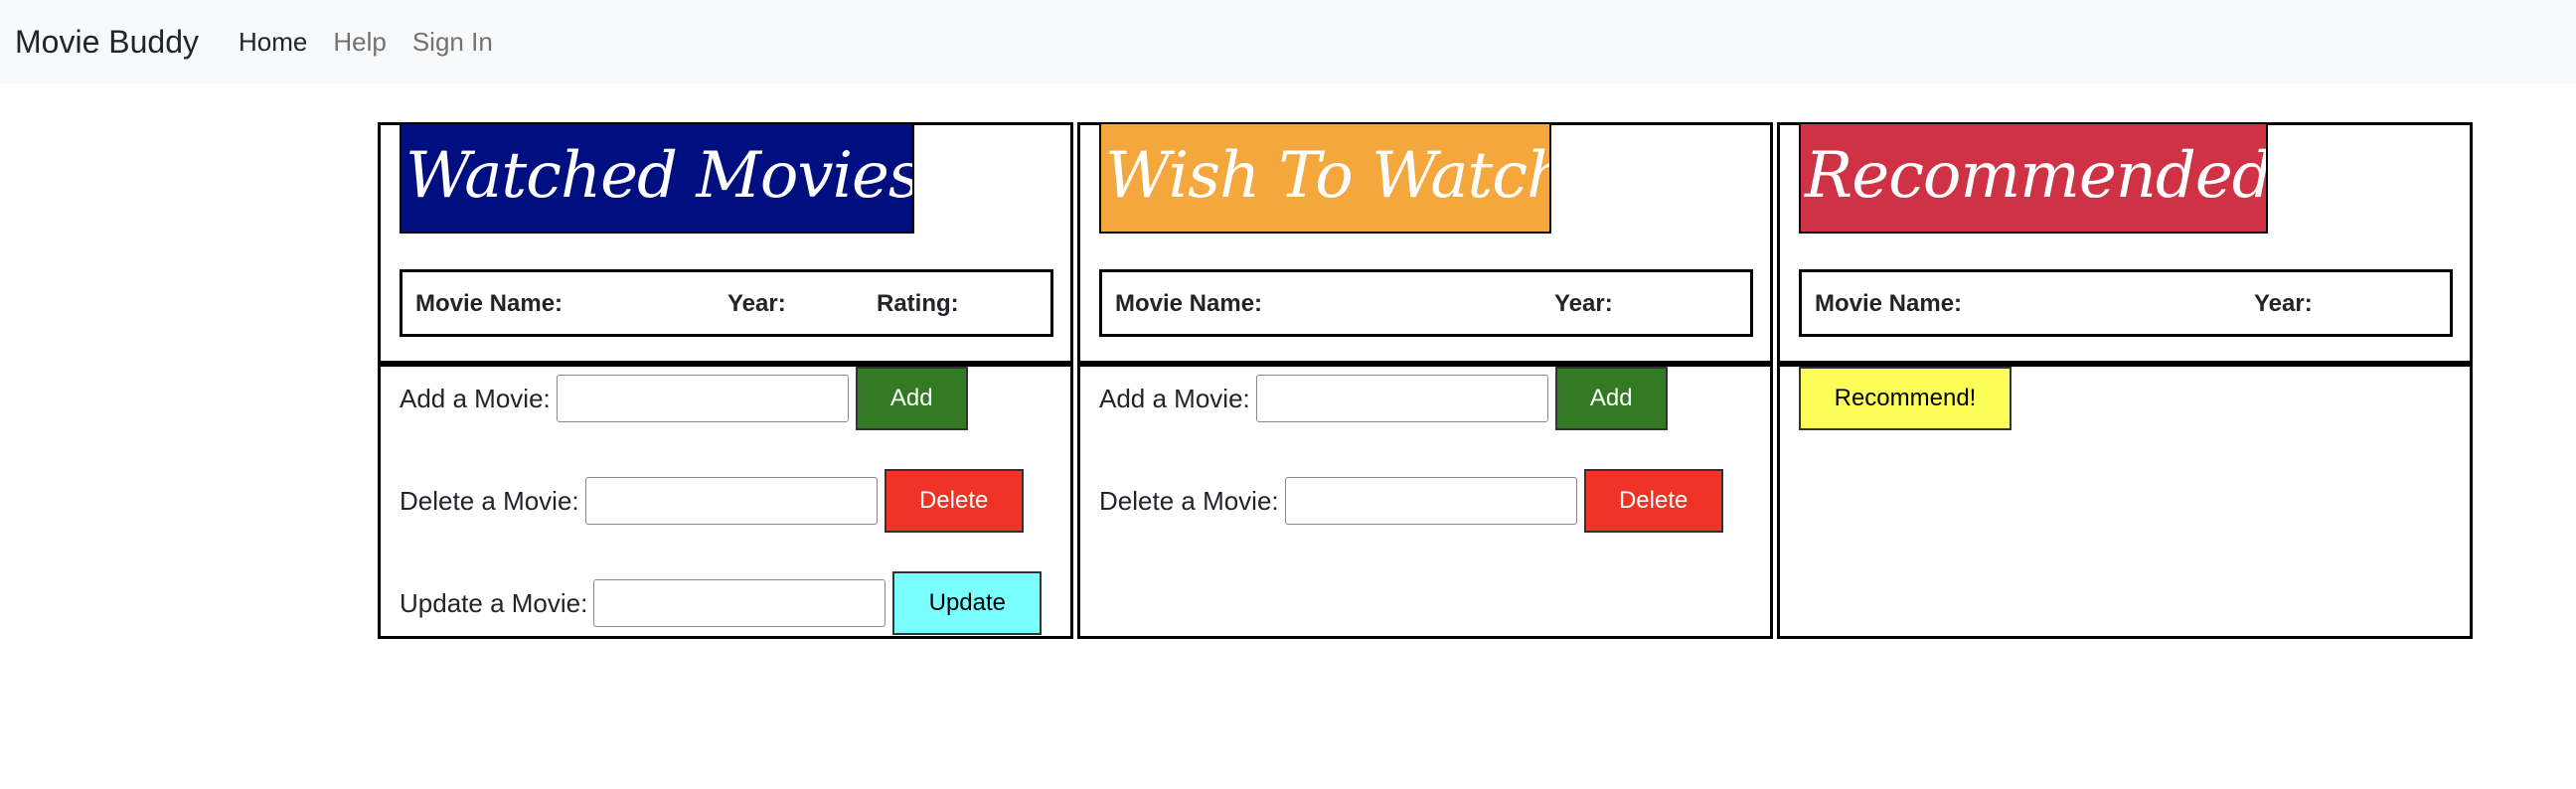  Describe the element at coordinates (1426, 303) in the screenshot. I see `wish-to-watch-column-headers: Movie Name: Year:` at that location.